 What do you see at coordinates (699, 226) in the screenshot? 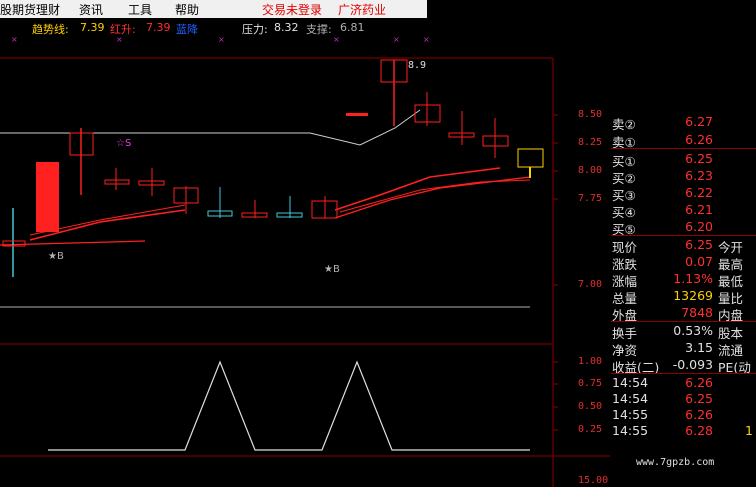
I see `buy-price: 6.20` at bounding box center [699, 226].